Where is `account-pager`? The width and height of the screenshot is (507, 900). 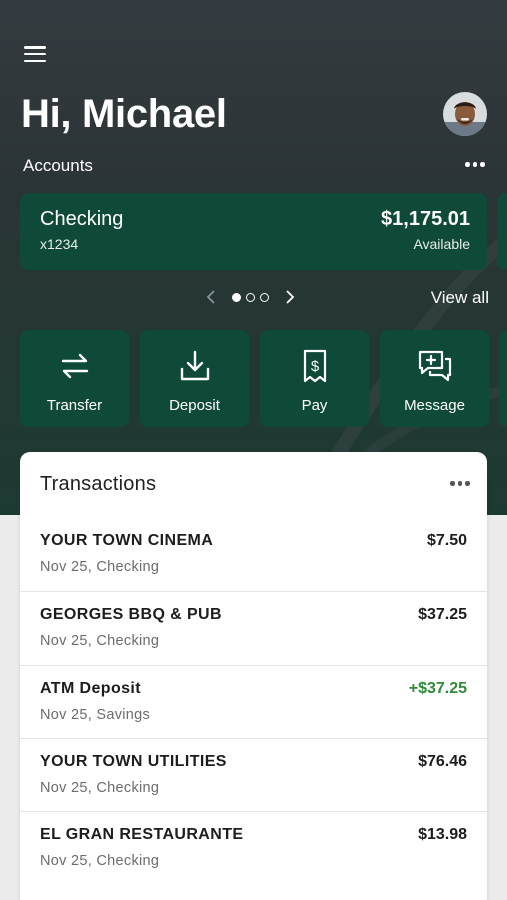 account-pager is located at coordinates (250, 297).